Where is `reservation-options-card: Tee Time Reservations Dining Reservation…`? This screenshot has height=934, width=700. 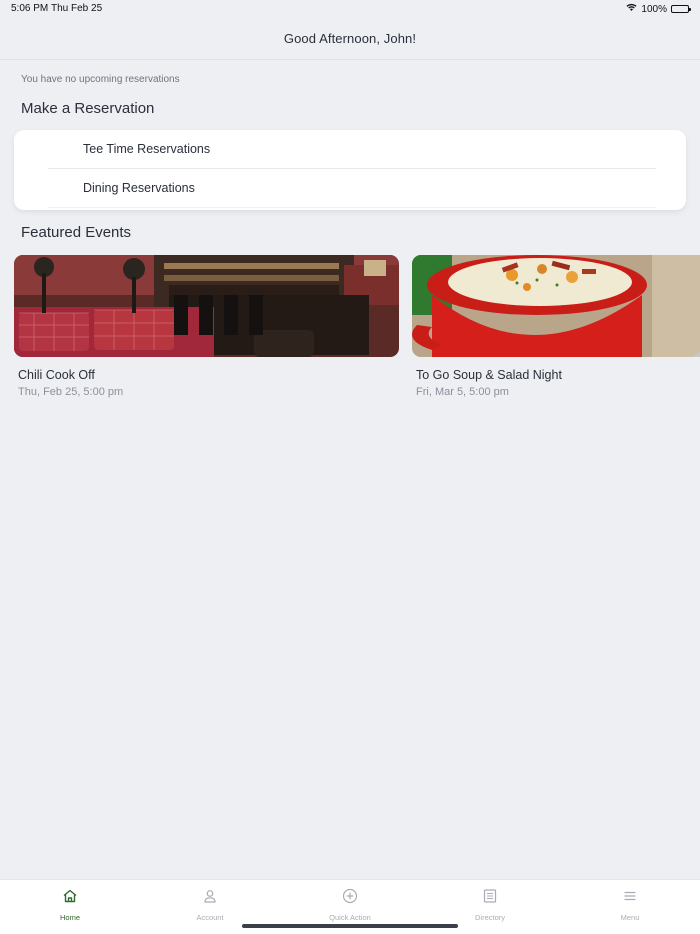 reservation-options-card: Tee Time Reservations Dining Reservation… is located at coordinates (350, 170).